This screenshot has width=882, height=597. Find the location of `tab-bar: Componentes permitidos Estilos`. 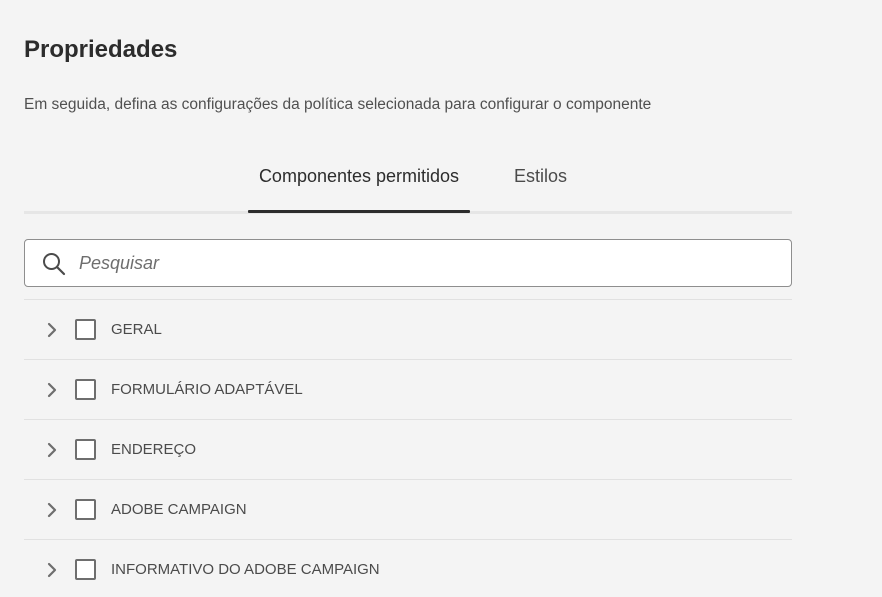

tab-bar: Componentes permitidos Estilos is located at coordinates (408, 182).